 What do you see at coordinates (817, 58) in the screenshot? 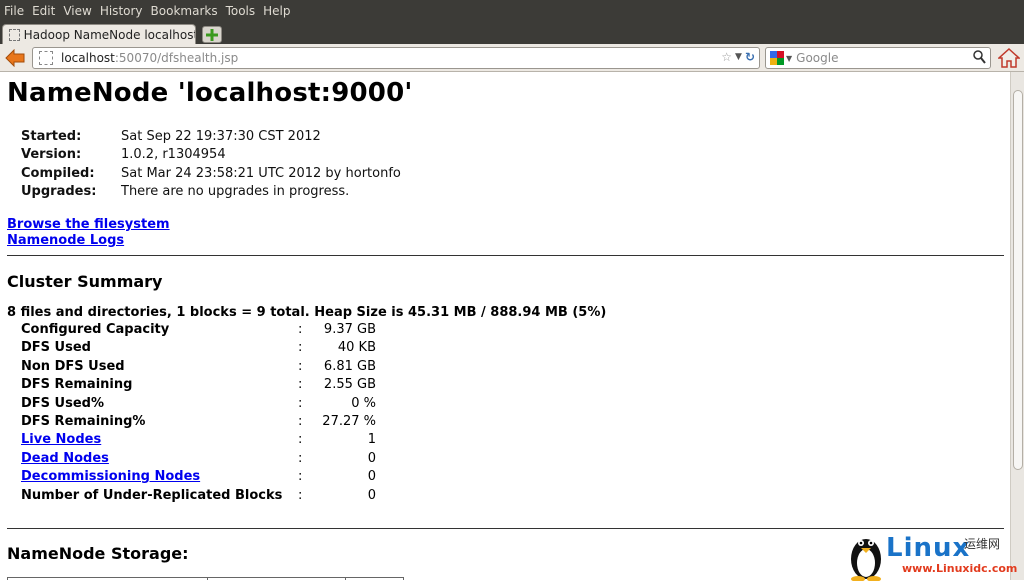
I see `search-input: Google` at bounding box center [817, 58].